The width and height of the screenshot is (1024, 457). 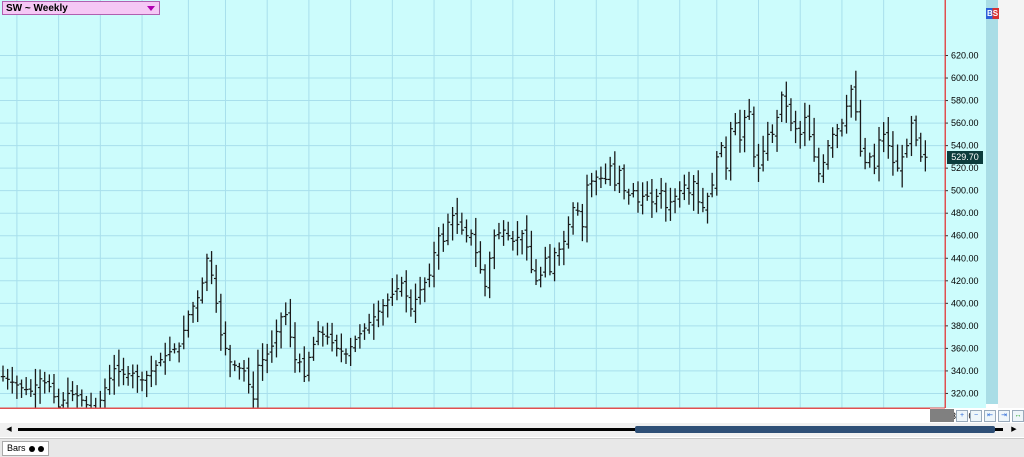 What do you see at coordinates (992, 13) in the screenshot?
I see `bs-badge: BS` at bounding box center [992, 13].